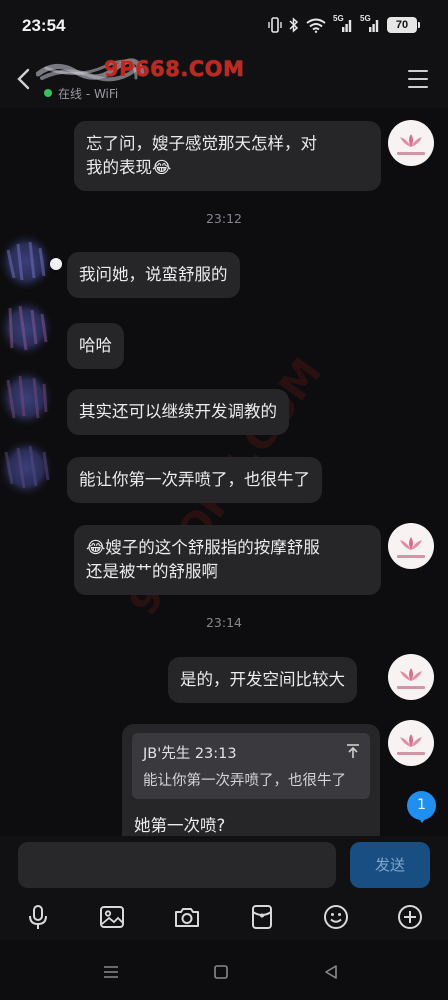  What do you see at coordinates (331, 972) in the screenshot?
I see `back-nav-icon` at bounding box center [331, 972].